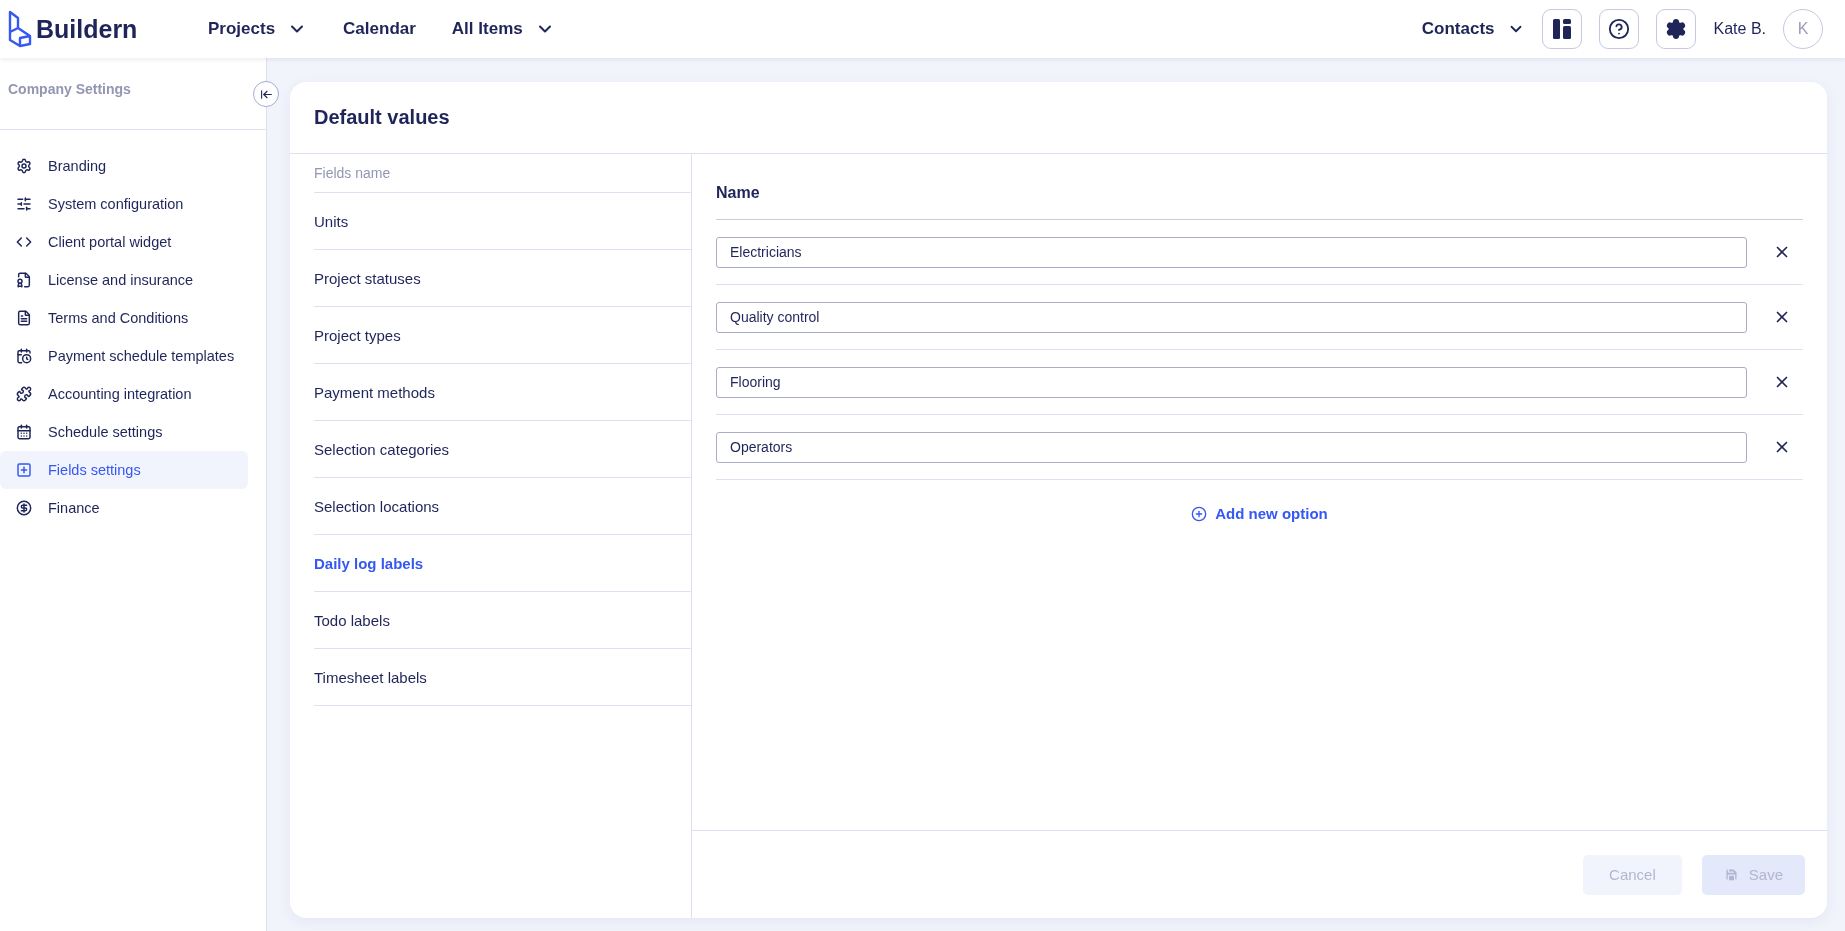  Describe the element at coordinates (1199, 513) in the screenshot. I see `plus-circle-icon` at that location.